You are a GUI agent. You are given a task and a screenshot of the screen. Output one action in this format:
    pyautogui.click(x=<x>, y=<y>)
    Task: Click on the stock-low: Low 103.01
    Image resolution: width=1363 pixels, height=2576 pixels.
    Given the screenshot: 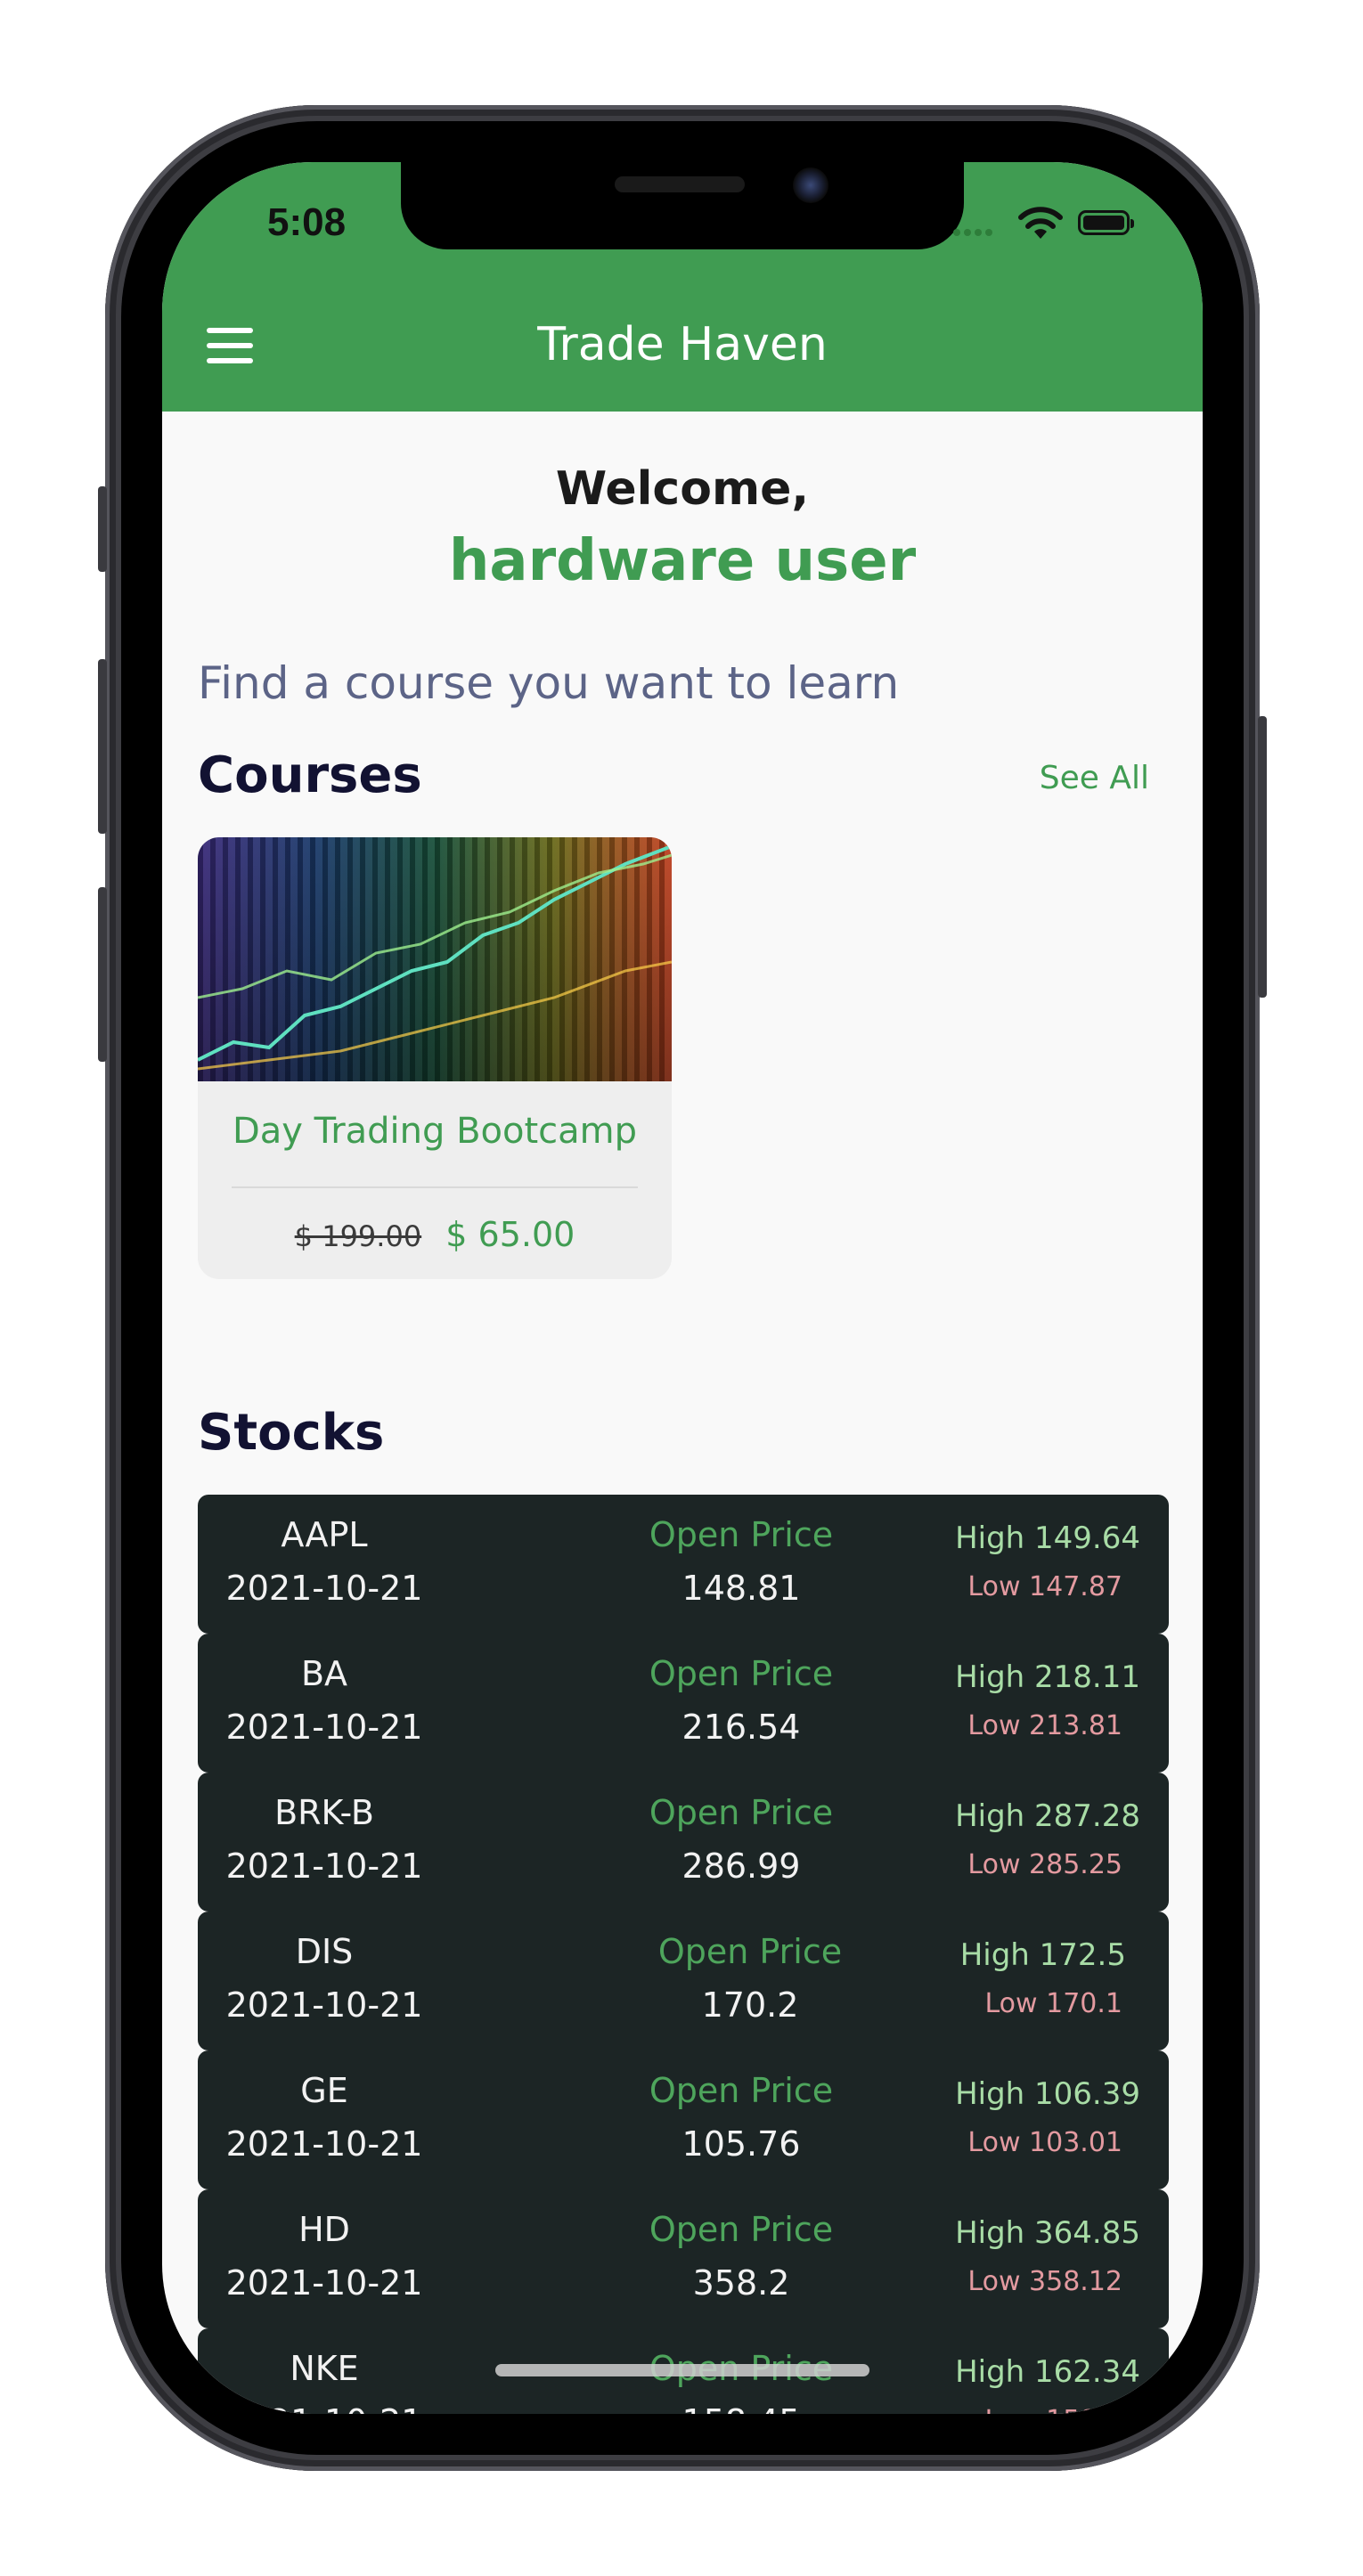 What is the action you would take?
    pyautogui.click(x=1045, y=2143)
    